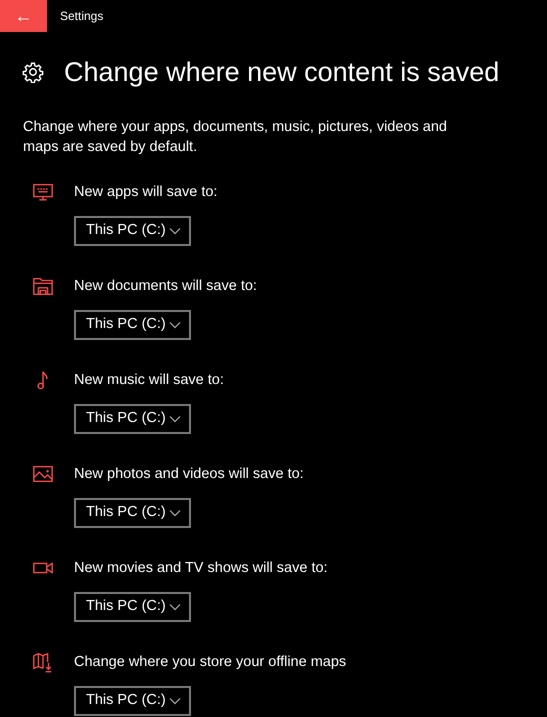  I want to click on folder-icon, so click(43, 286).